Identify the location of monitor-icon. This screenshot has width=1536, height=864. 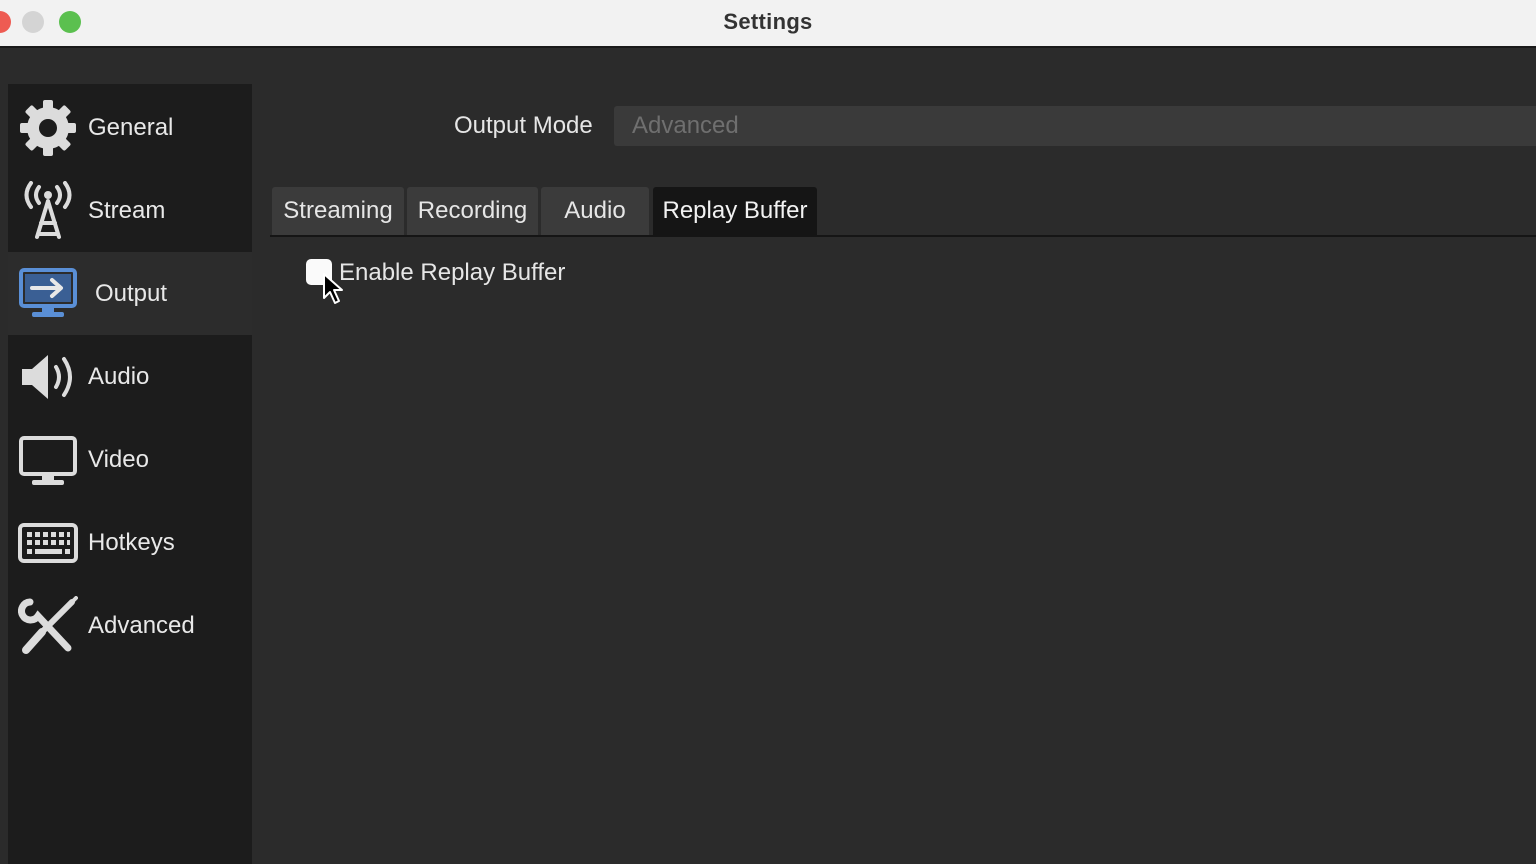
(48, 460).